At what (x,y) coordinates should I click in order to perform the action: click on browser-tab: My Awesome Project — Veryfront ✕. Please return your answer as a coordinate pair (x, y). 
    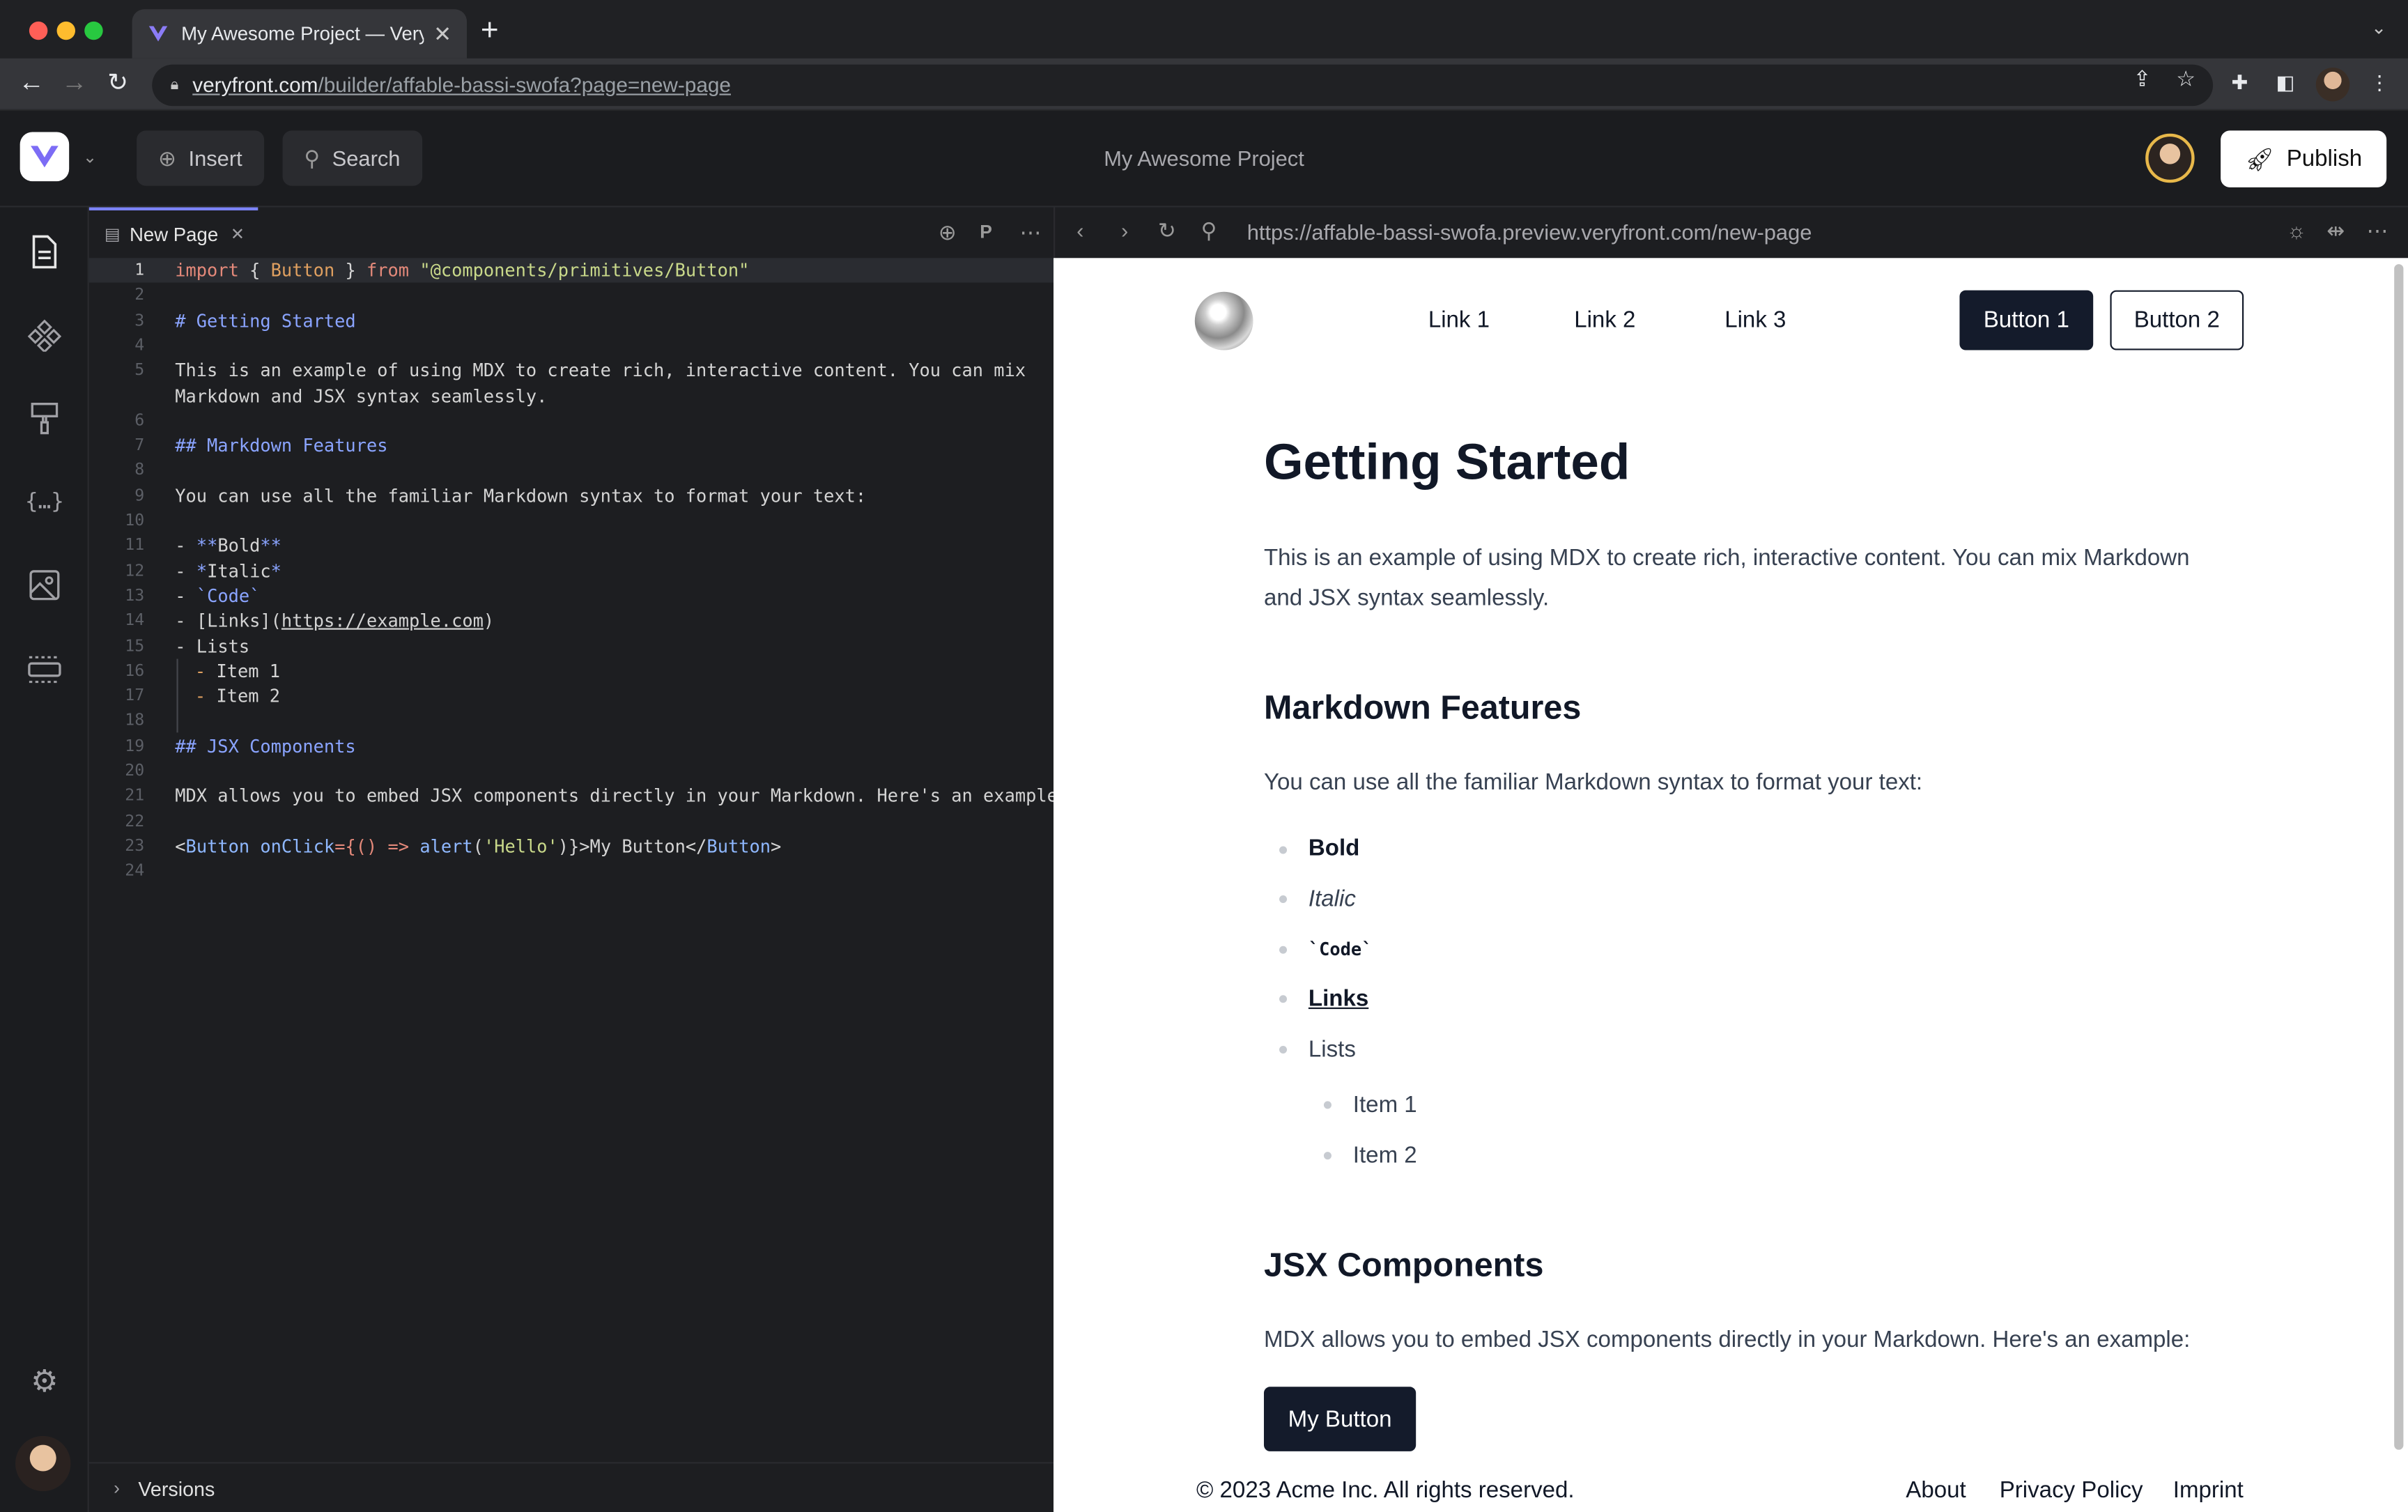
    Looking at the image, I should click on (300, 34).